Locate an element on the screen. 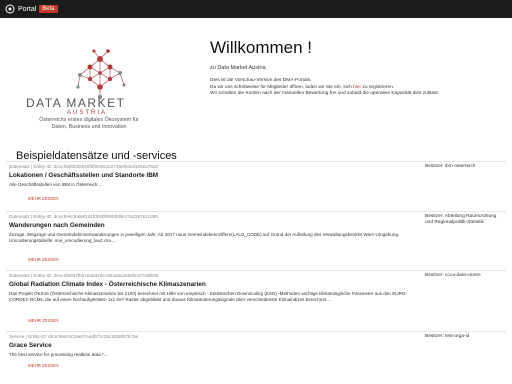 This screenshot has width=512, height=384. logo-tagline-line-2: Daten, Business und Innovation is located at coordinates (89, 127).